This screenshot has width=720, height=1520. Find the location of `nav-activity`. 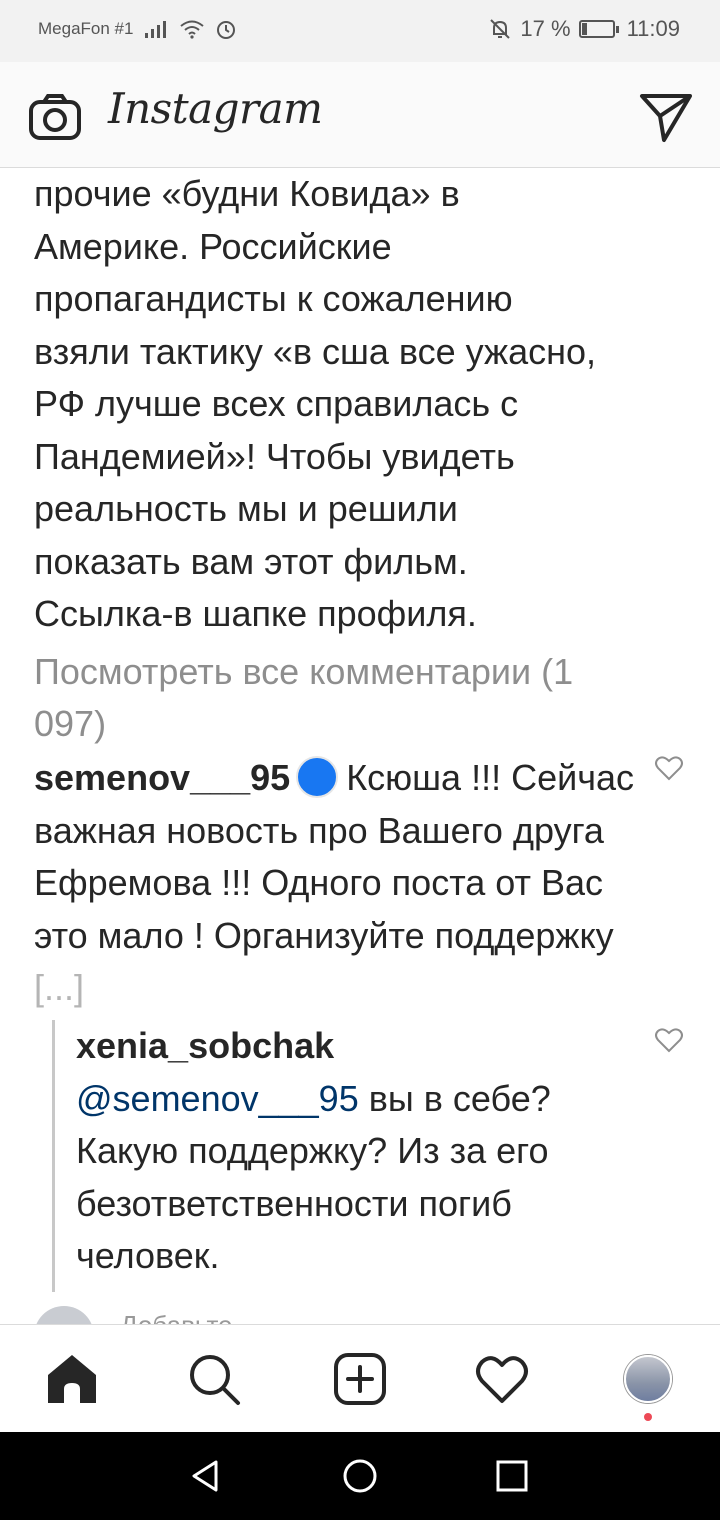

nav-activity is located at coordinates (502, 1379).